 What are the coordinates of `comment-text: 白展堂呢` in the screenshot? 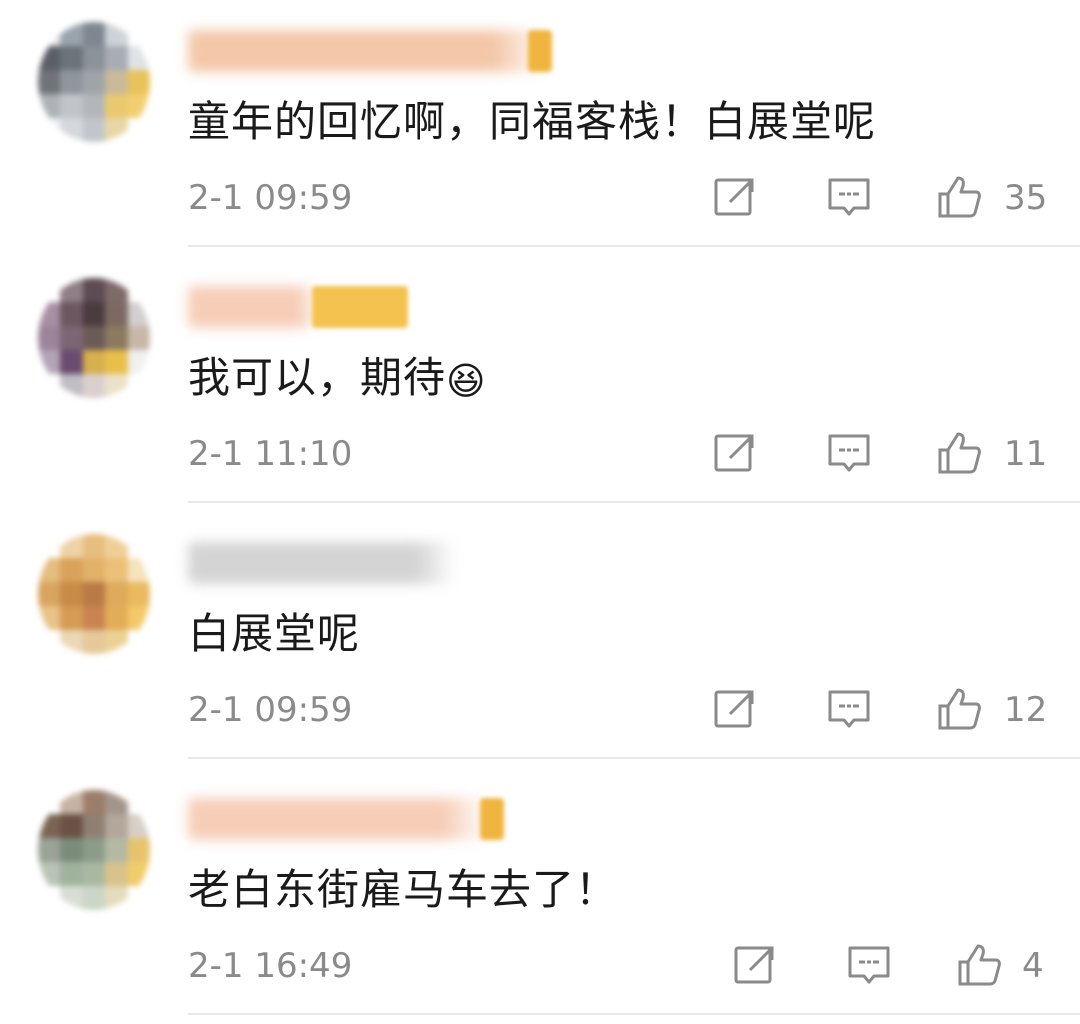 It's located at (274, 633).